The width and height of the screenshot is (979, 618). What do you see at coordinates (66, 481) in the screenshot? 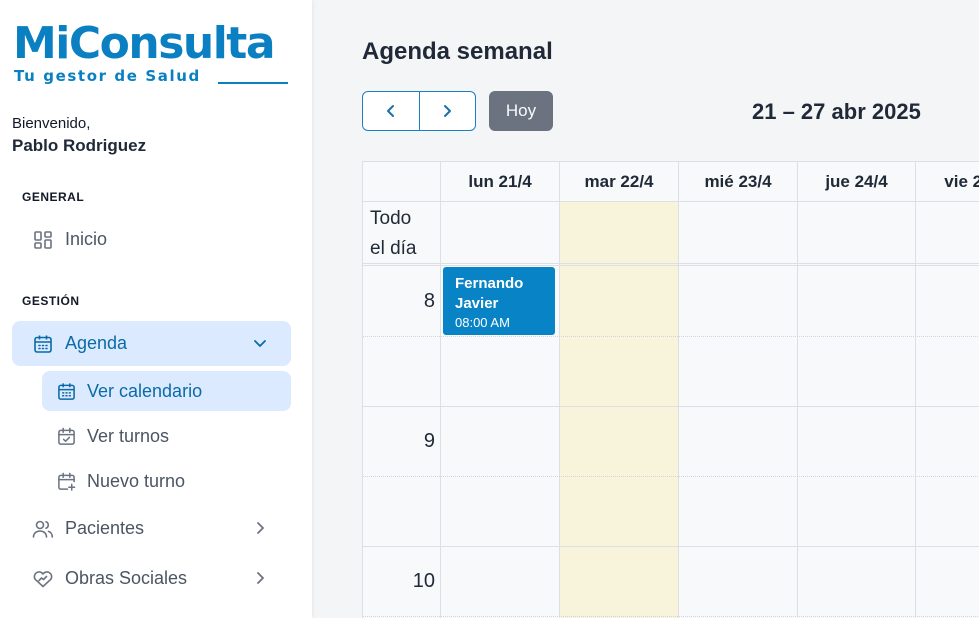
I see `calendar-plus-icon` at bounding box center [66, 481].